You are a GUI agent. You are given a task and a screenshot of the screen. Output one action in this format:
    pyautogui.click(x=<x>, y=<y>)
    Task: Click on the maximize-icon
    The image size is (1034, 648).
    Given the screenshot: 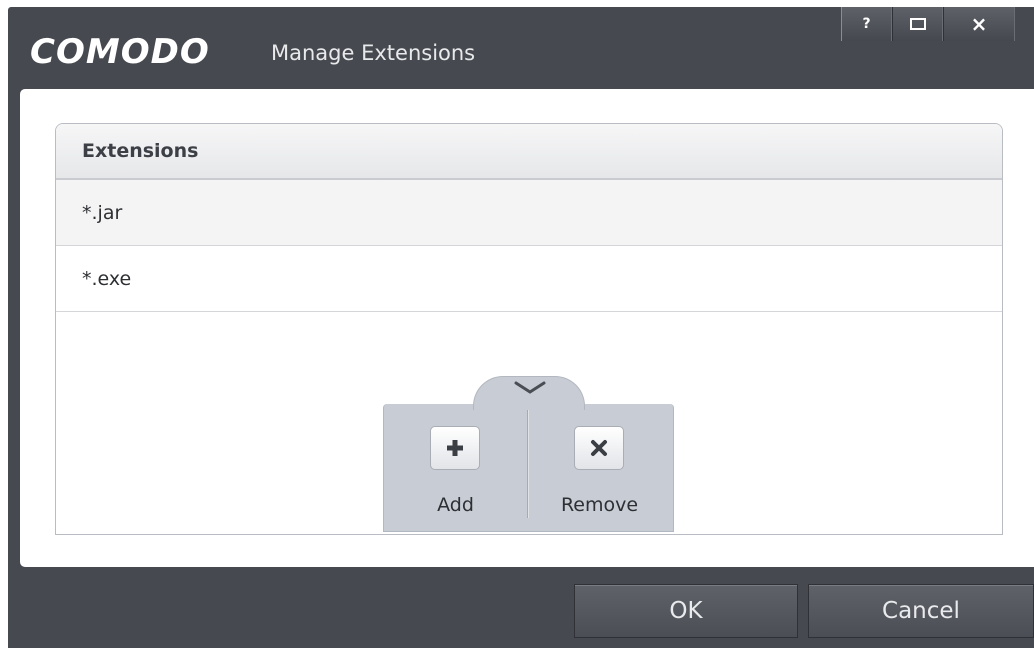 What is the action you would take?
    pyautogui.click(x=917, y=24)
    